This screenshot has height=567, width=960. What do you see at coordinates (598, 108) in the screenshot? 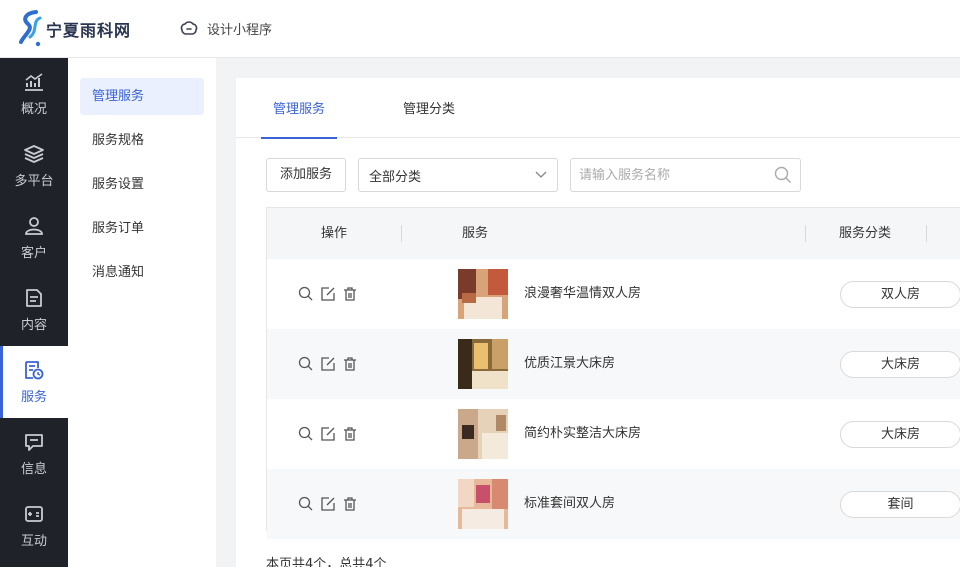
I see `tab-bar: 管理服务 管理分类` at bounding box center [598, 108].